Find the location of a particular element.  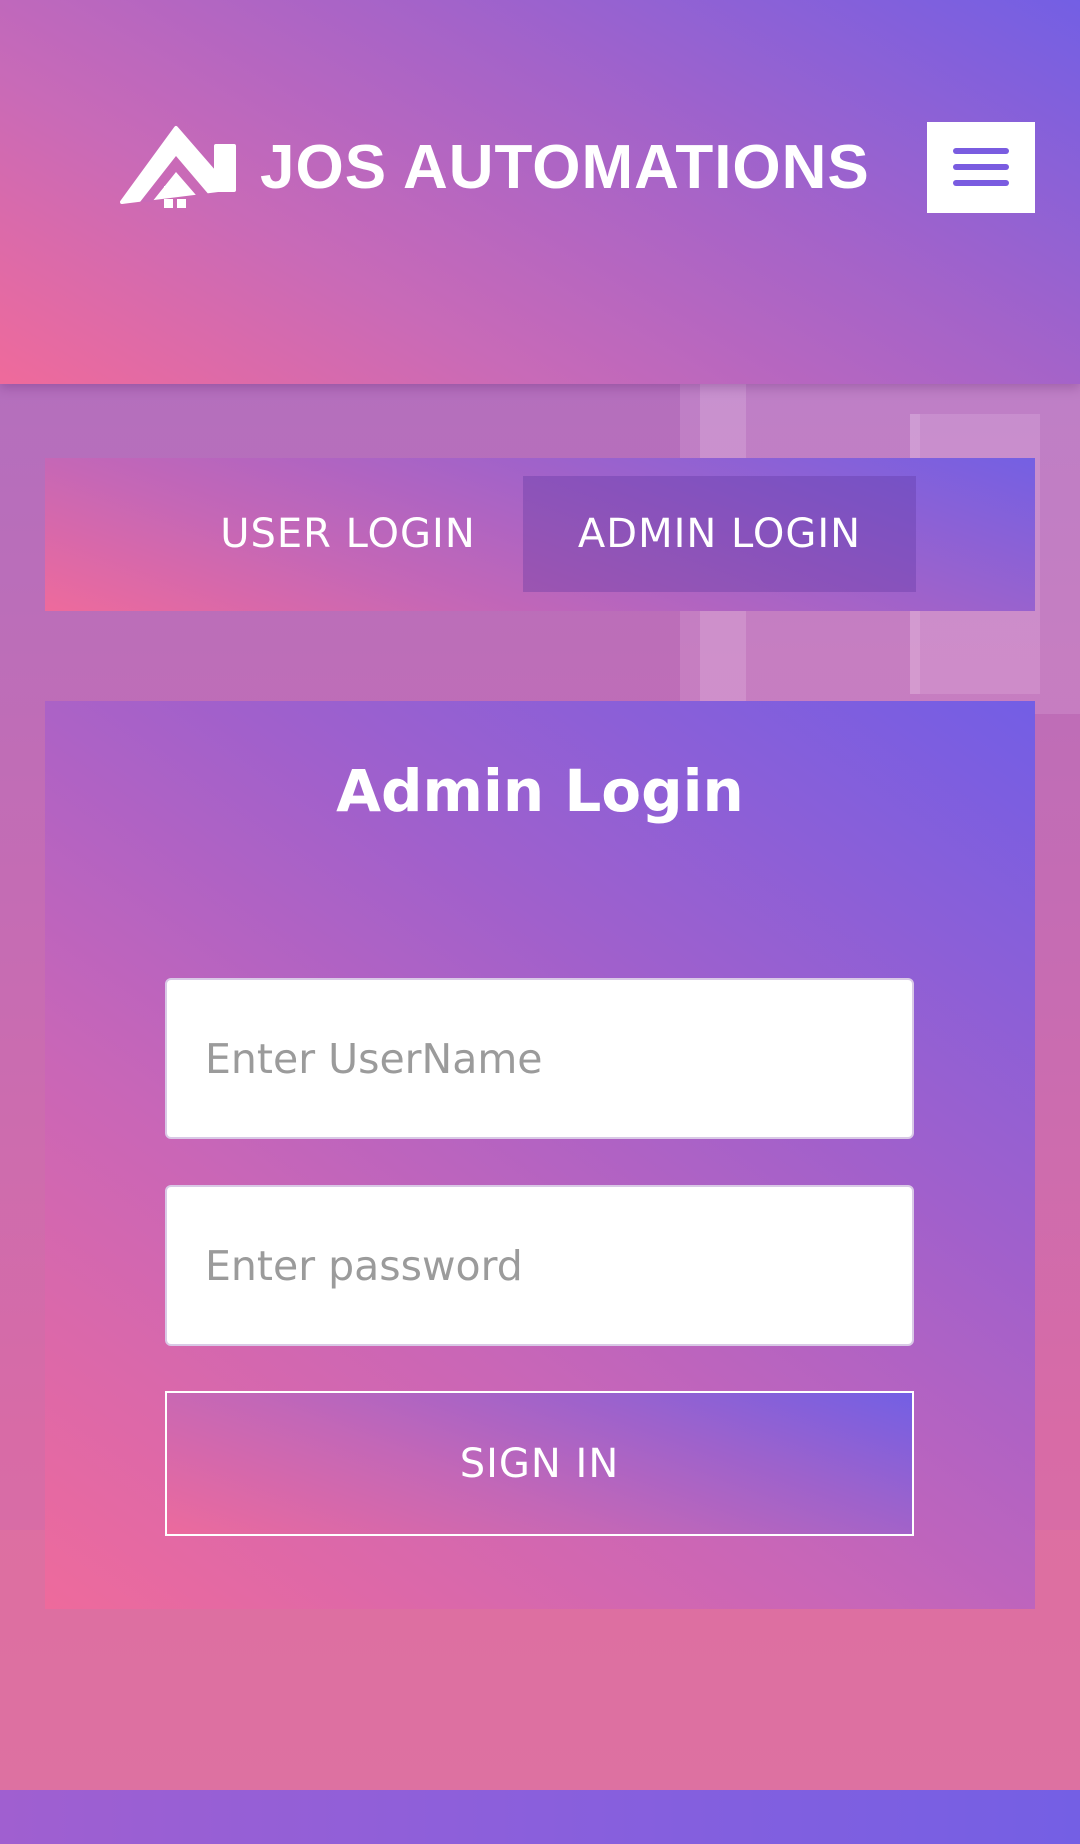

login-tabs: USER LOGIN ADMIN LOGIN is located at coordinates (540, 534).